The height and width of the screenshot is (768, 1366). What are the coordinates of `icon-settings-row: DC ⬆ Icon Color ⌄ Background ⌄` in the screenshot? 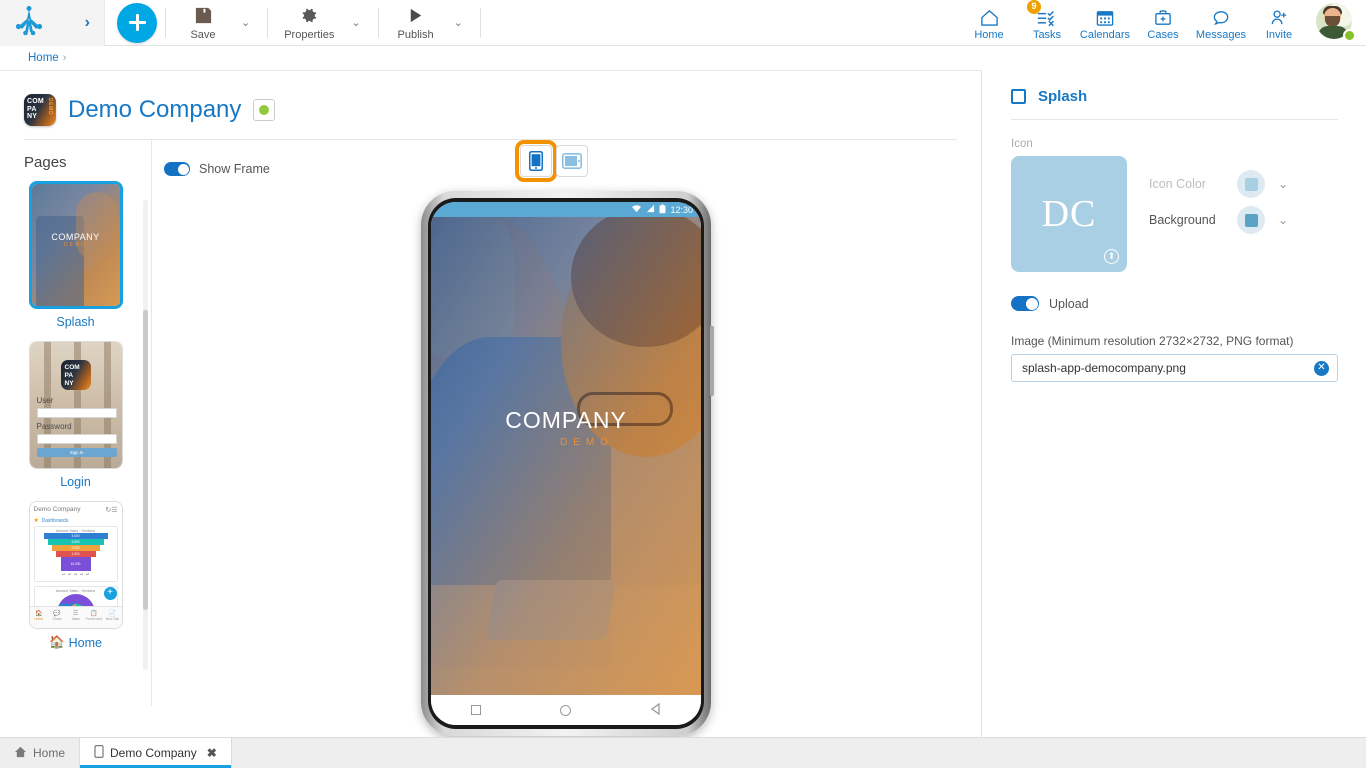 It's located at (1174, 214).